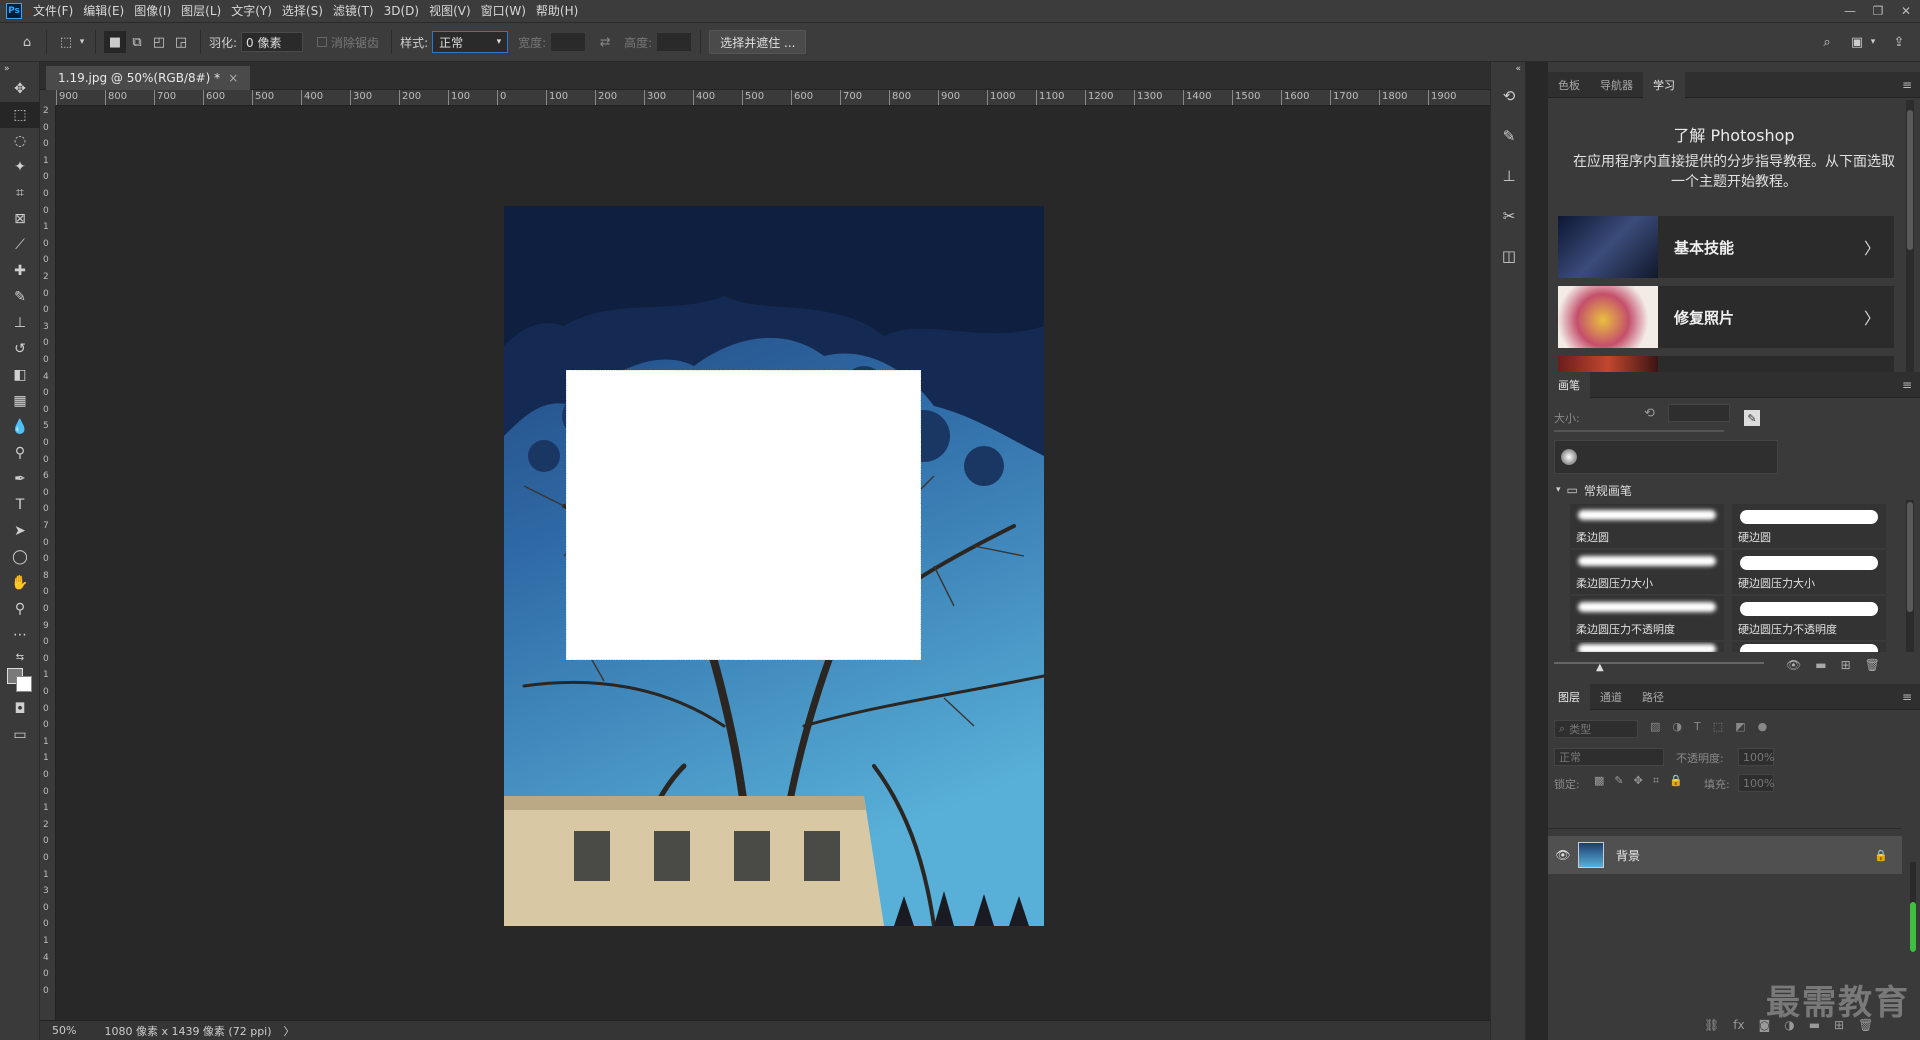 The width and height of the screenshot is (1920, 1040). What do you see at coordinates (743, 515) in the screenshot?
I see `selection-white-fill` at bounding box center [743, 515].